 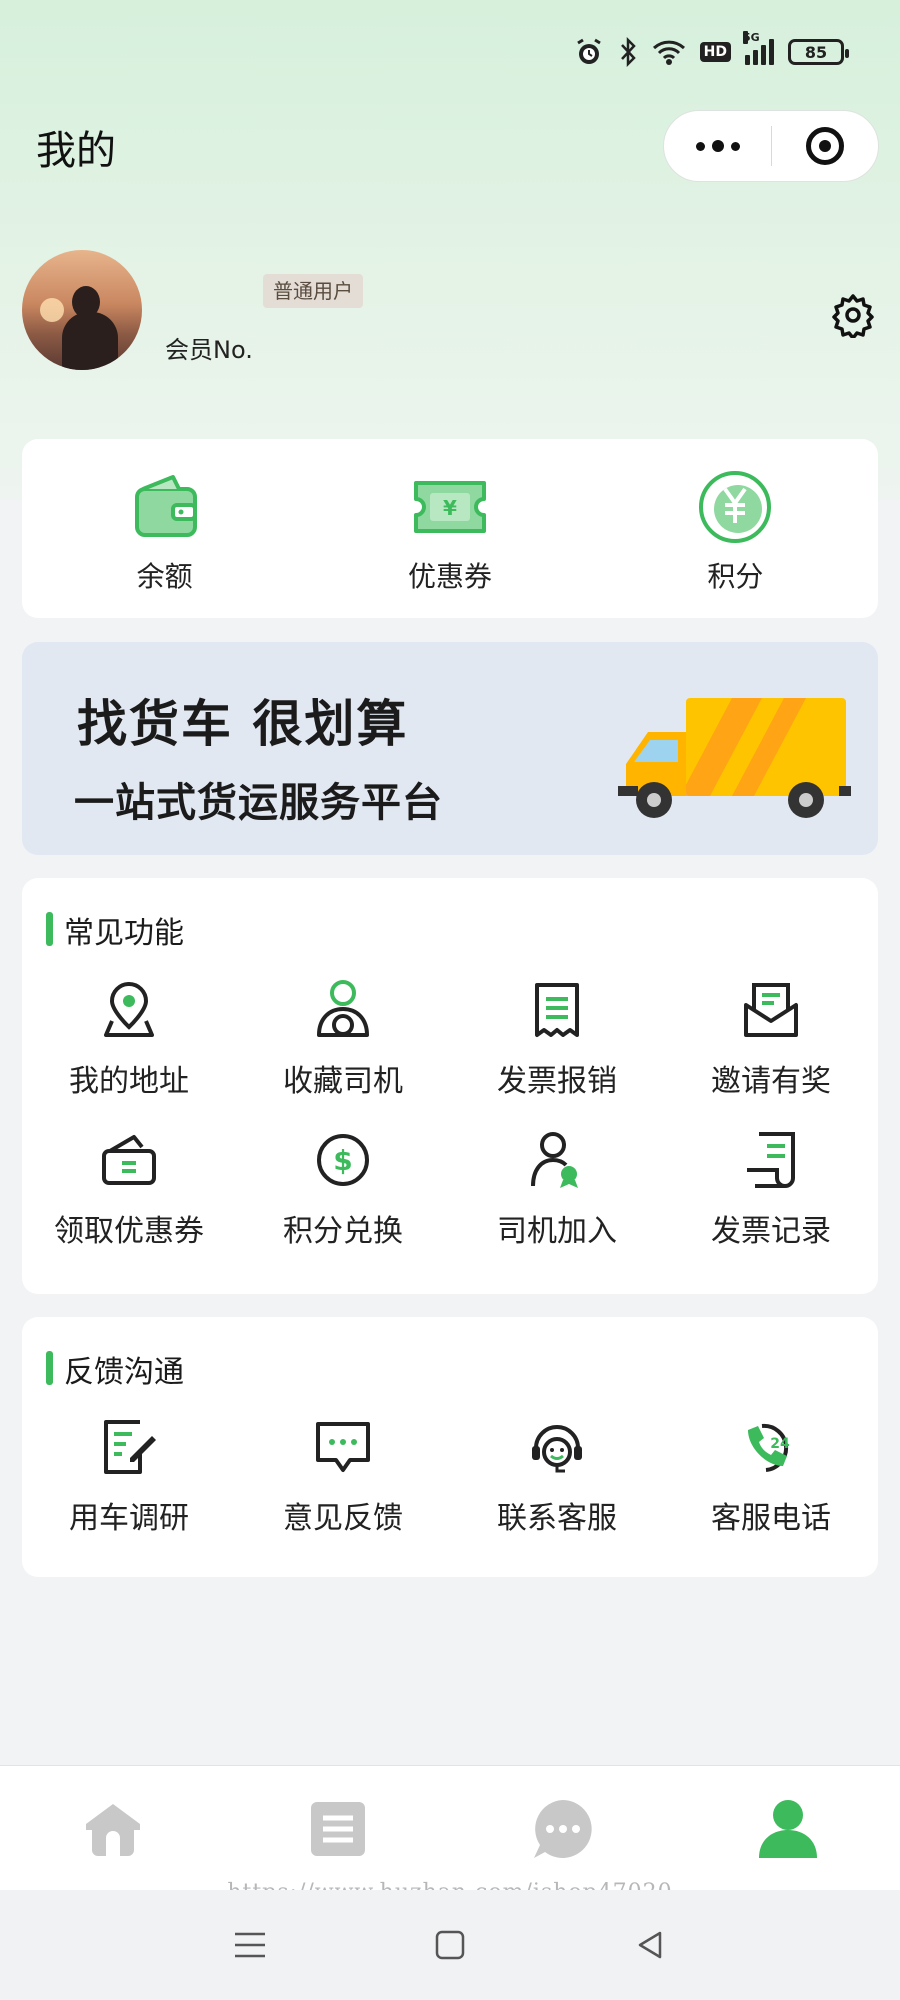 I want to click on func-get-coupons: 领取优惠券, so click(x=129, y=1189).